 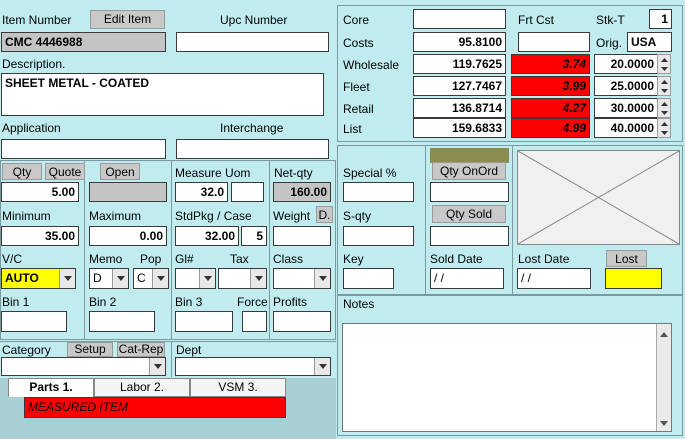 I want to click on application-field, so click(x=83, y=149).